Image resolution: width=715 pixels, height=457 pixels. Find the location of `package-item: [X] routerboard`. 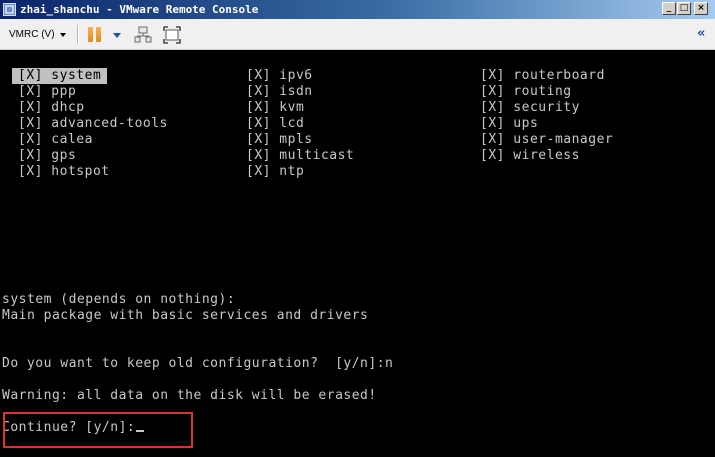

package-item: [X] routerboard is located at coordinates (542, 76).